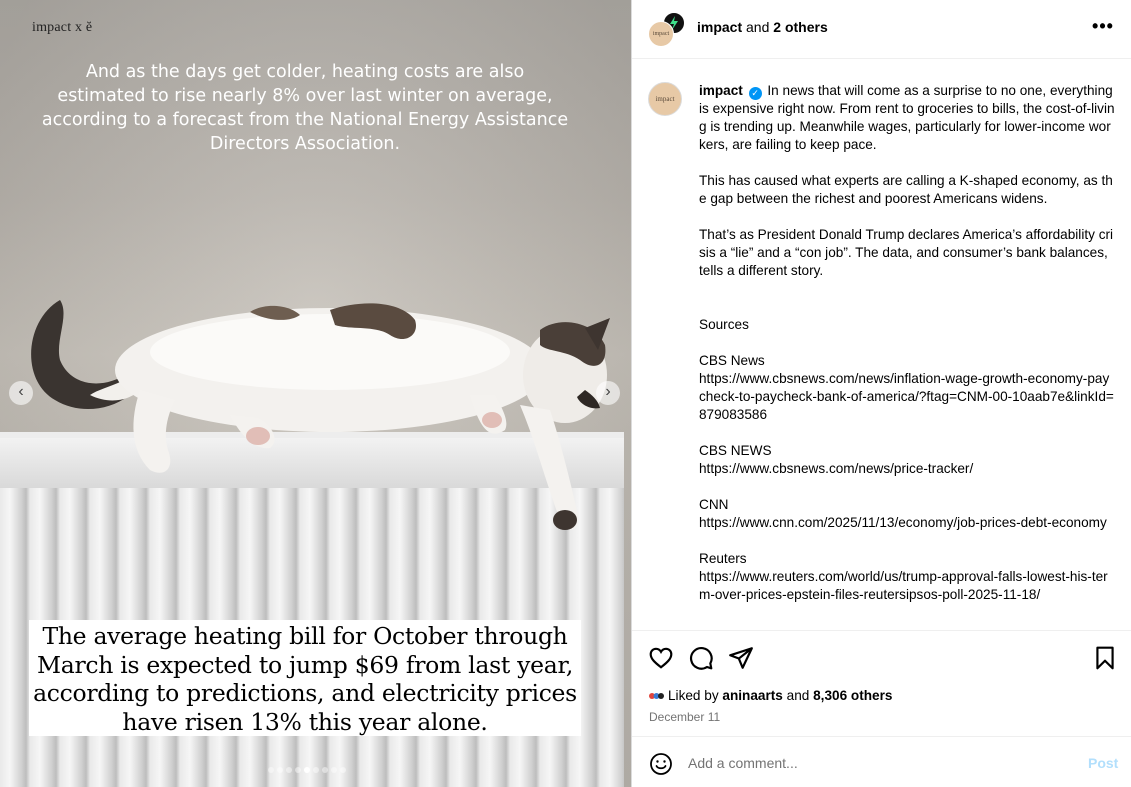  Describe the element at coordinates (714, 504) in the screenshot. I see `source-name: CNN` at that location.